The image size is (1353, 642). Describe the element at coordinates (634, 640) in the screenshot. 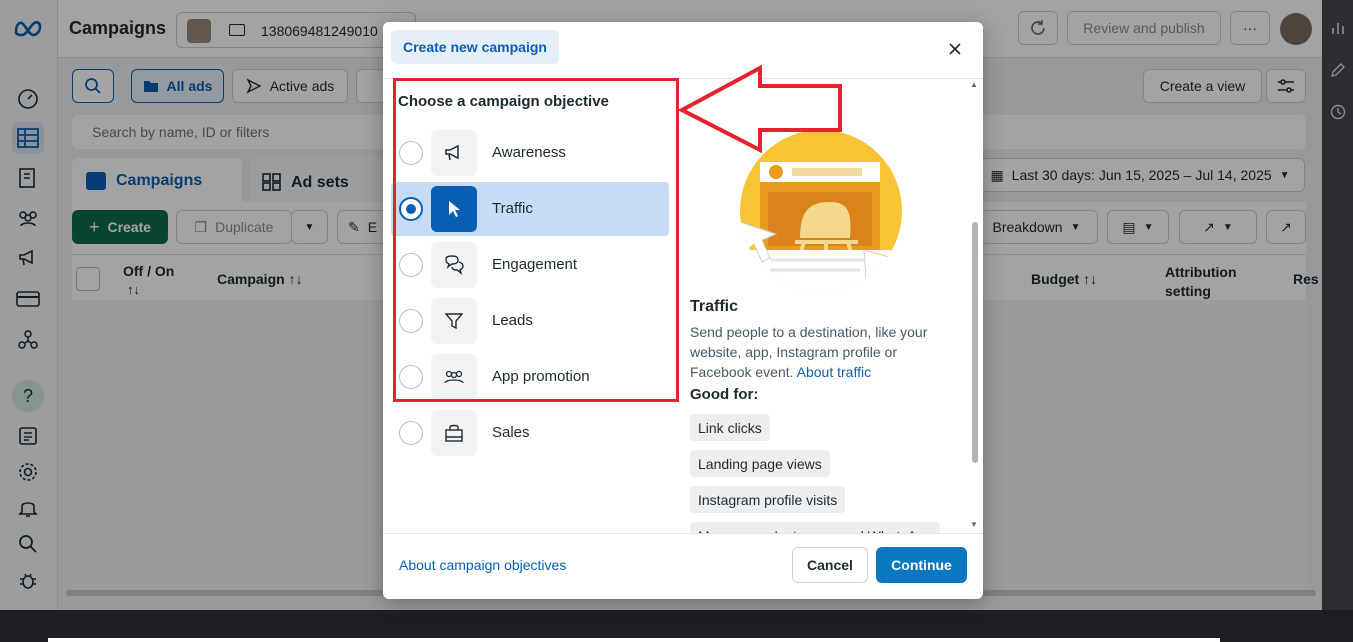

I see `taskbar-highlight` at that location.